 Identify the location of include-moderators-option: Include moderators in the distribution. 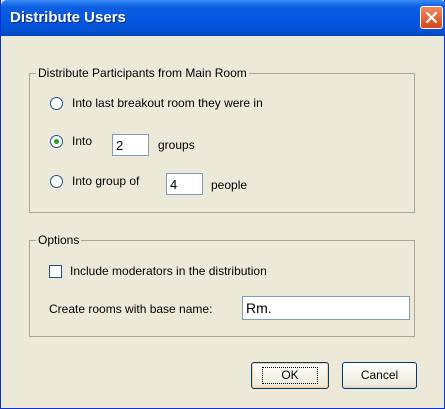
(158, 271).